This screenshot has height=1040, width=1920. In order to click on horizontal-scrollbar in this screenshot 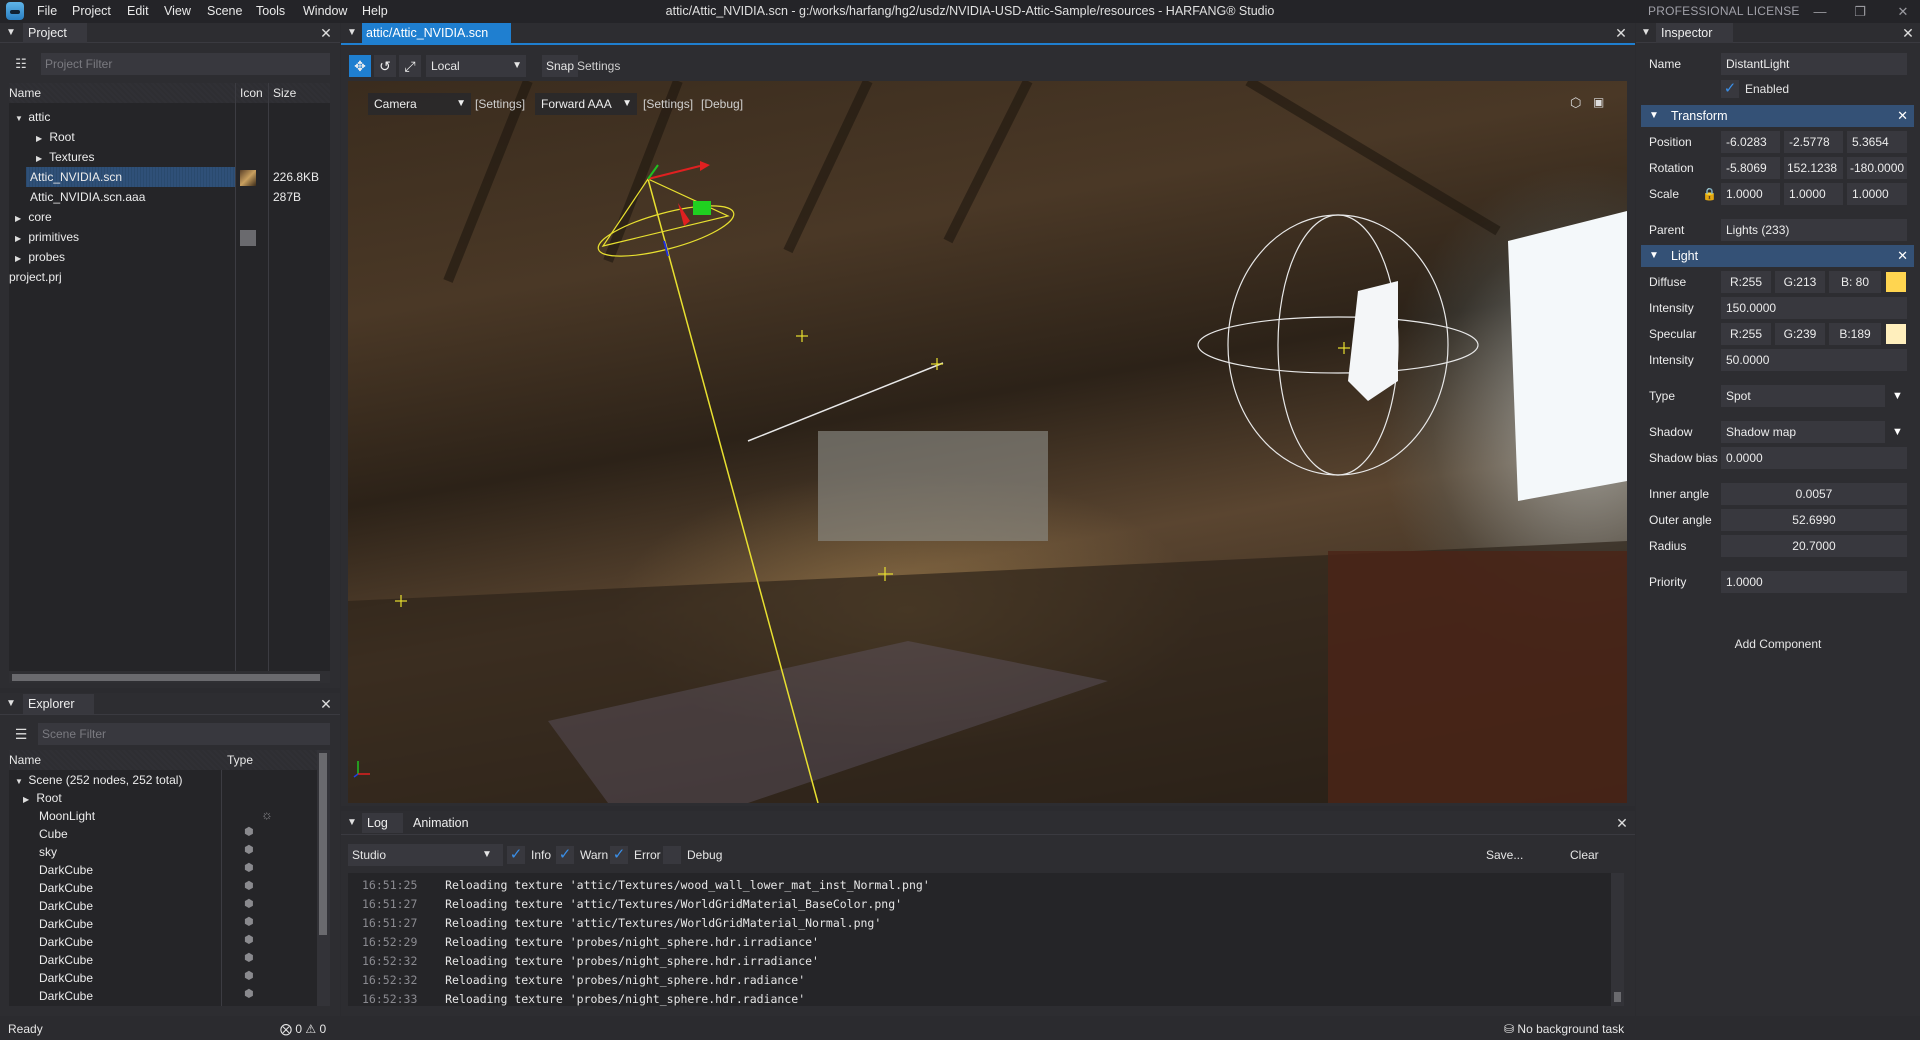, I will do `click(169, 677)`.